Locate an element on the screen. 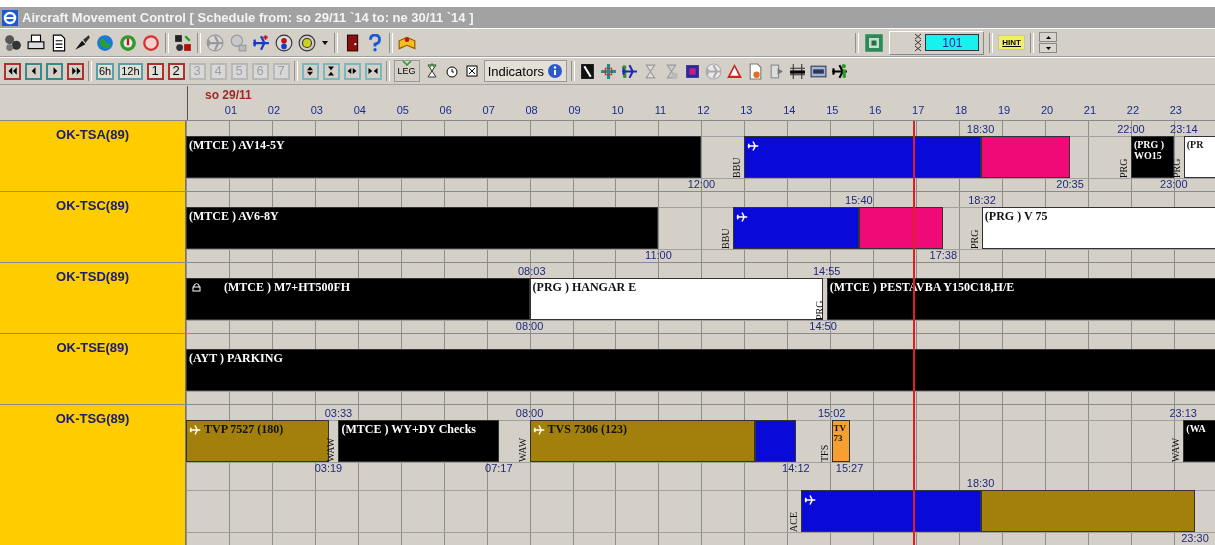 The width and height of the screenshot is (1215, 545). hour-label: 18 is located at coordinates (961, 110).